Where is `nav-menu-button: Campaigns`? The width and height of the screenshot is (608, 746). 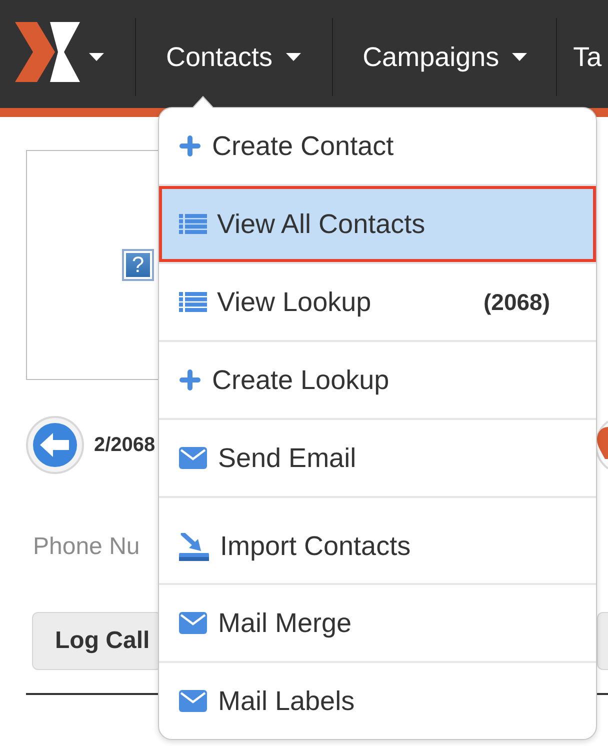
nav-menu-button: Campaigns is located at coordinates (445, 57).